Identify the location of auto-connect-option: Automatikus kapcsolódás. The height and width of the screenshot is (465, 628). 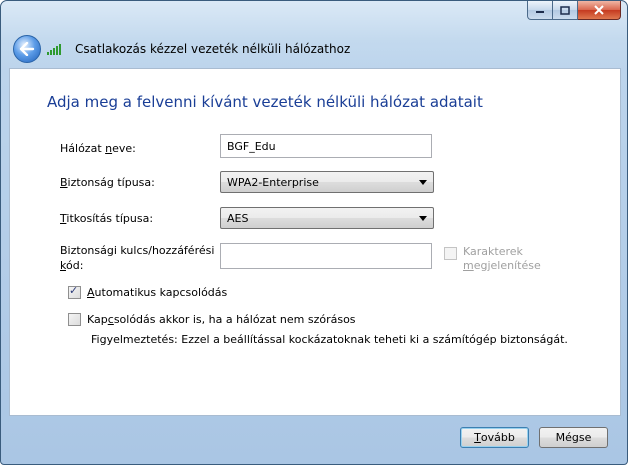
(148, 291).